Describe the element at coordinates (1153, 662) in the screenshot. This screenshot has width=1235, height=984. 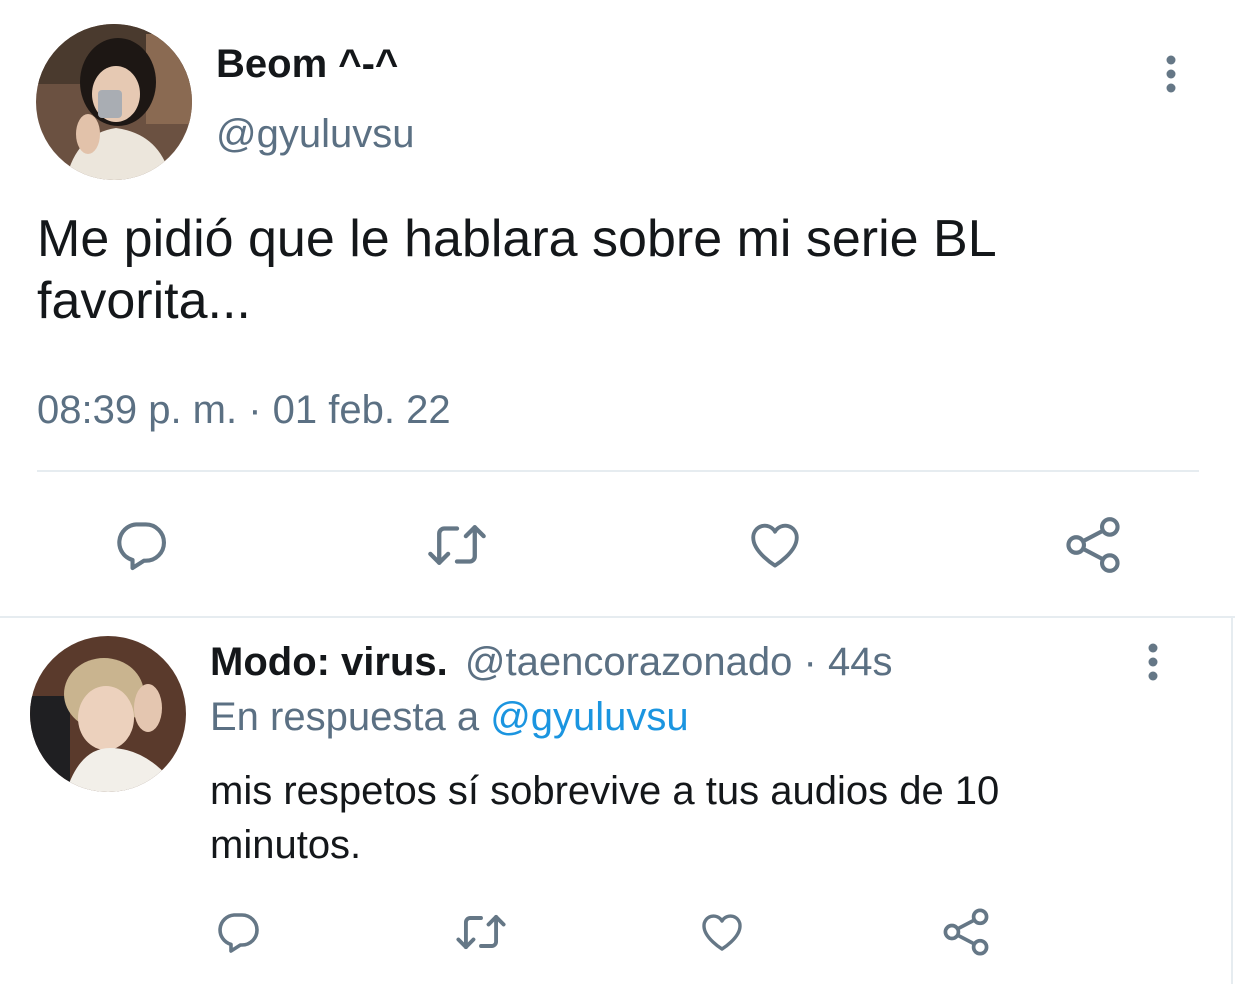
I see `reply-more-icon` at that location.